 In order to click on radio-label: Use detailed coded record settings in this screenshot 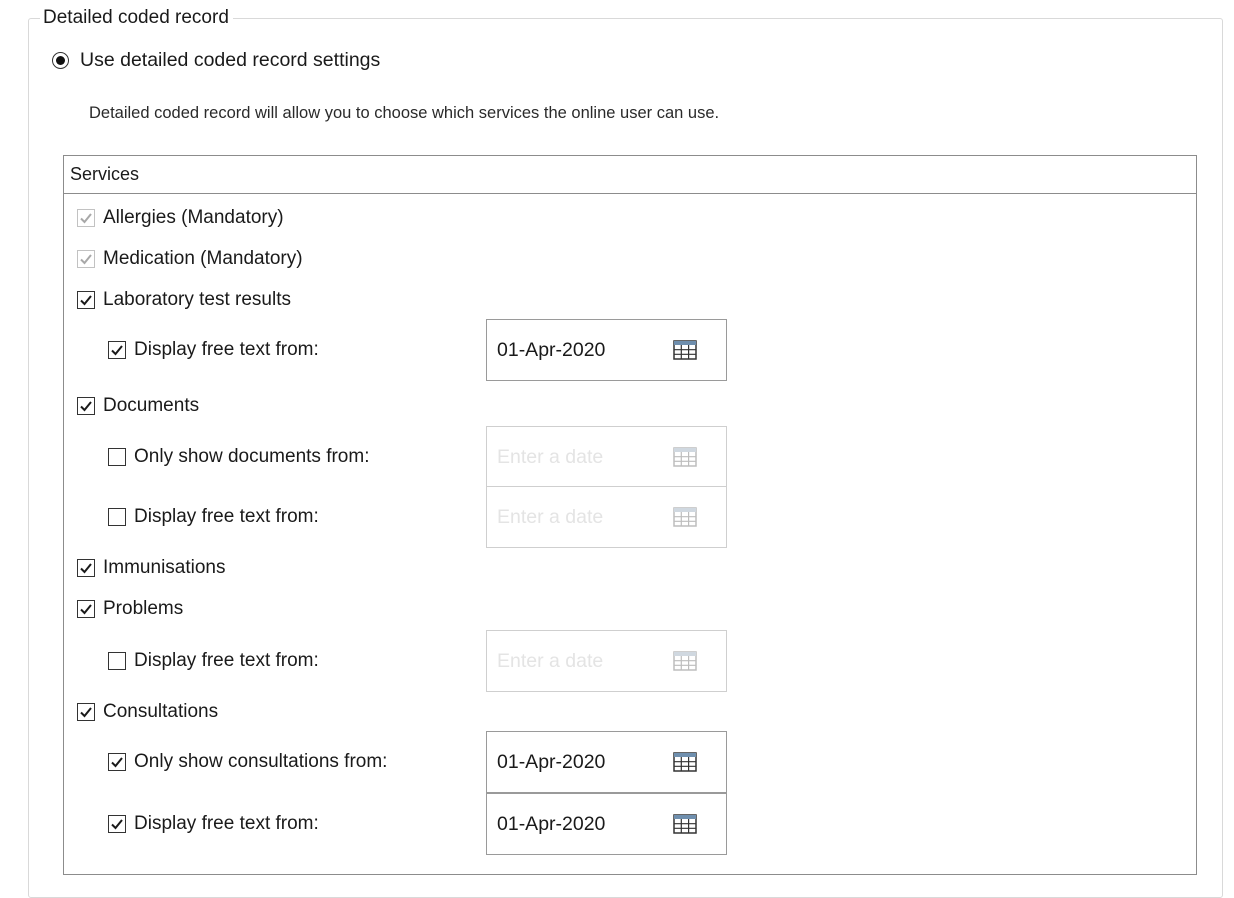, I will do `click(230, 59)`.